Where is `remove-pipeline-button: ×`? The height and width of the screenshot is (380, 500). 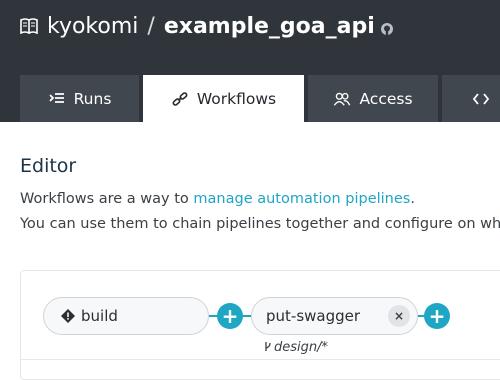
remove-pipeline-button: × is located at coordinates (399, 316).